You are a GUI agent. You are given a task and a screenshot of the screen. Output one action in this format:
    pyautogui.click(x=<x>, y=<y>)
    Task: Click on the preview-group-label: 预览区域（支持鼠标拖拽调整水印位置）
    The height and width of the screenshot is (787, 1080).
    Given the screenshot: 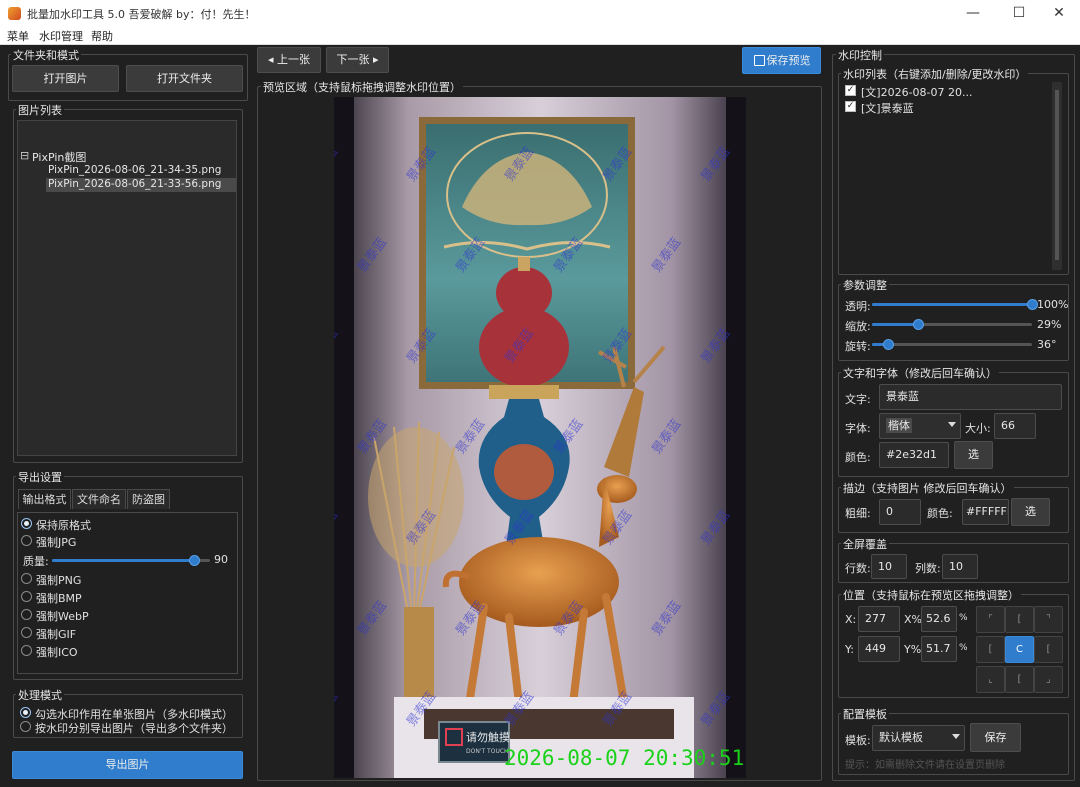 What is the action you would take?
    pyautogui.click(x=362, y=87)
    